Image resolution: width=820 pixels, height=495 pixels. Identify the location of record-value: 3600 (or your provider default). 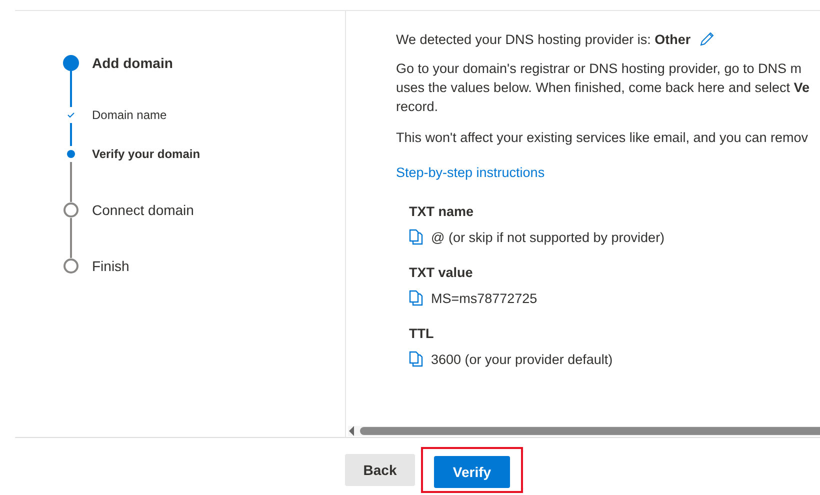
(522, 359).